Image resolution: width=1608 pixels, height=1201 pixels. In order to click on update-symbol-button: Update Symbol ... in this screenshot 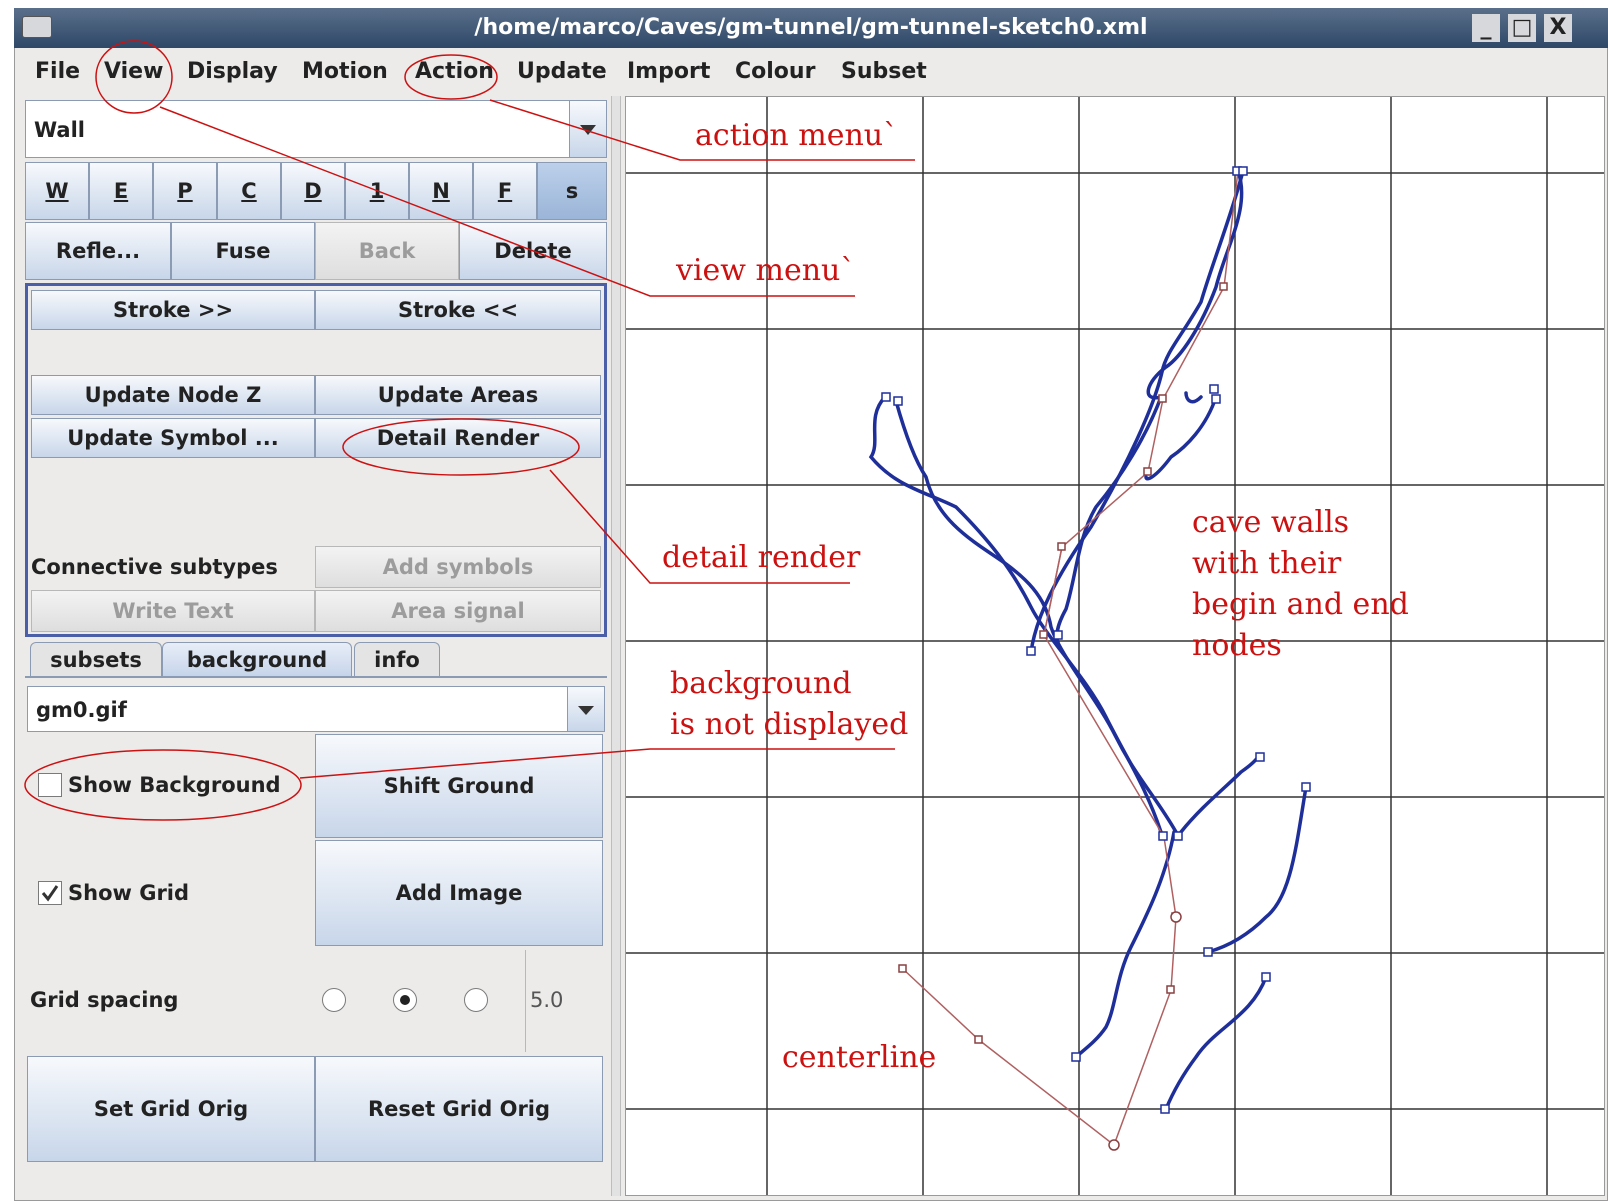, I will do `click(173, 438)`.